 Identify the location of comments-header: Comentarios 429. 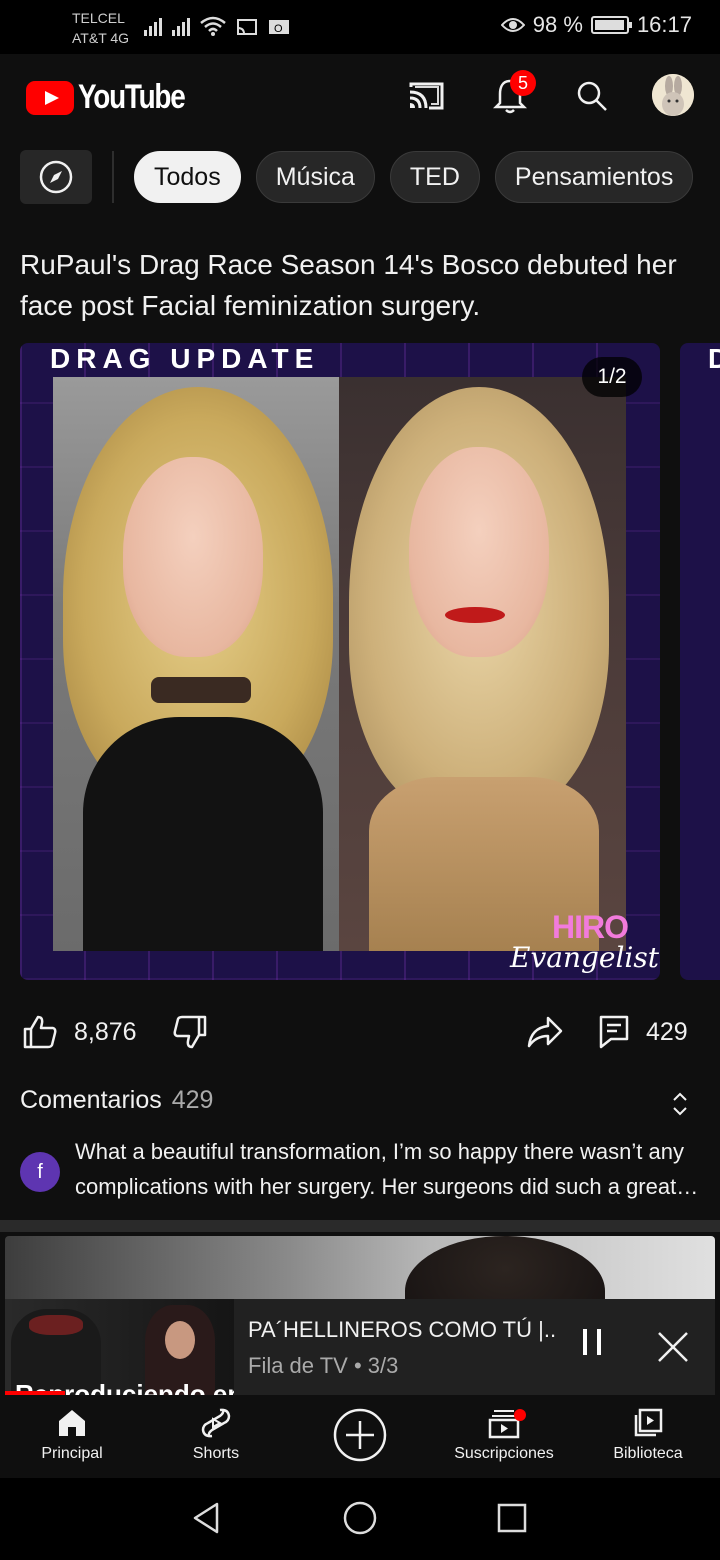
(360, 1103).